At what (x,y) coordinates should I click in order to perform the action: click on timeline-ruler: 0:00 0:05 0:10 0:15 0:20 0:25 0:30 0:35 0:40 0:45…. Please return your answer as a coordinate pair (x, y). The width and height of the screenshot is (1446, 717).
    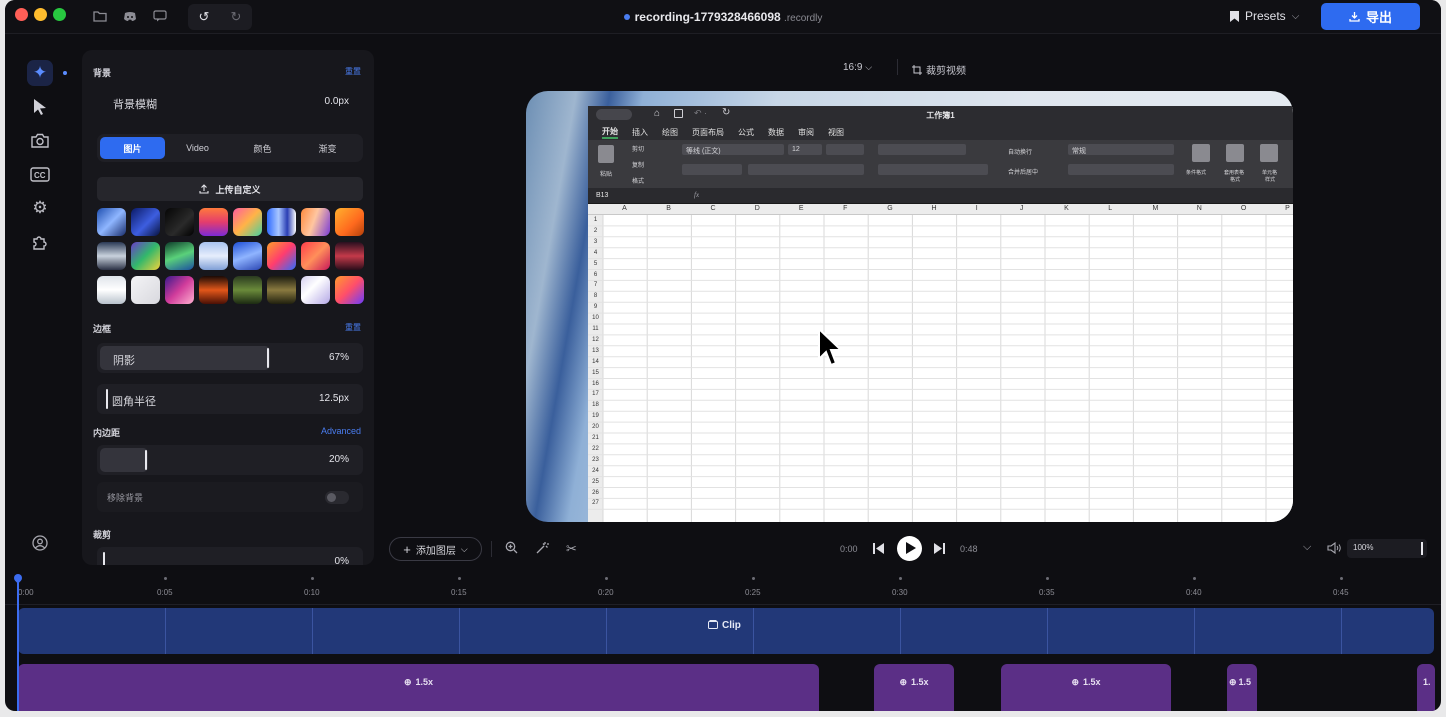
    Looking at the image, I should click on (729, 590).